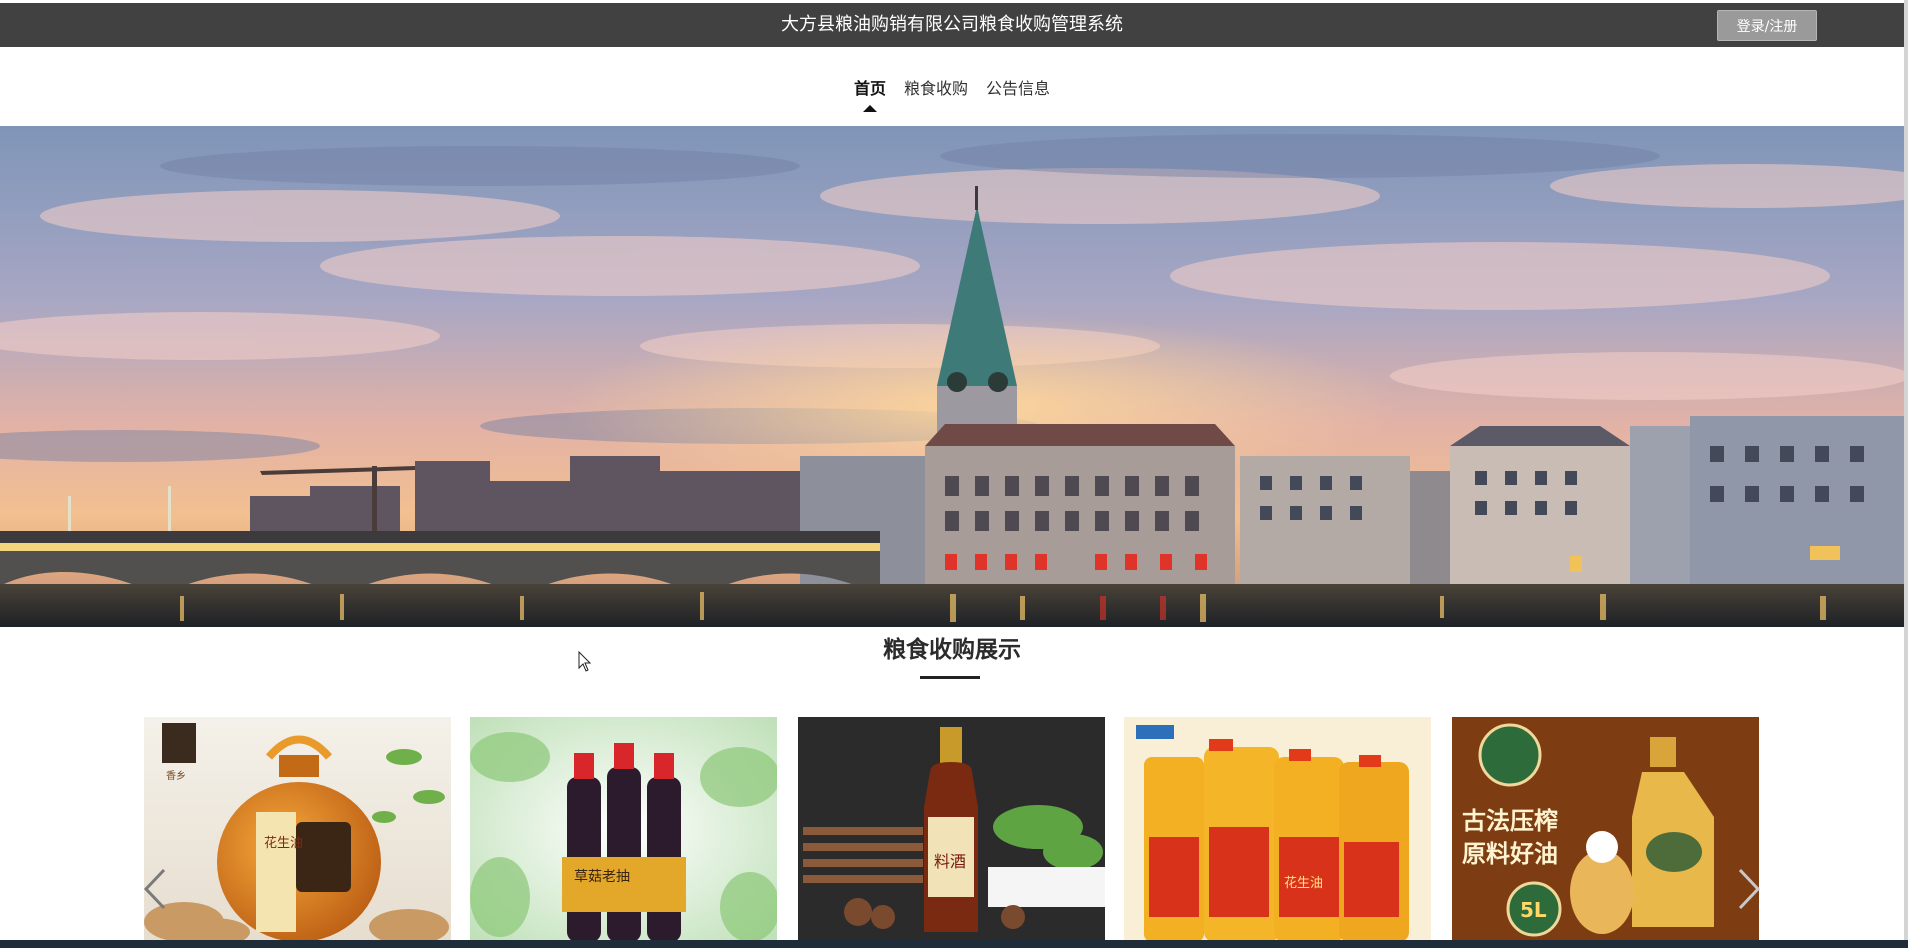 Image resolution: width=1908 pixels, height=948 pixels. Describe the element at coordinates (176, 776) in the screenshot. I see `product-label: 香乡` at that location.